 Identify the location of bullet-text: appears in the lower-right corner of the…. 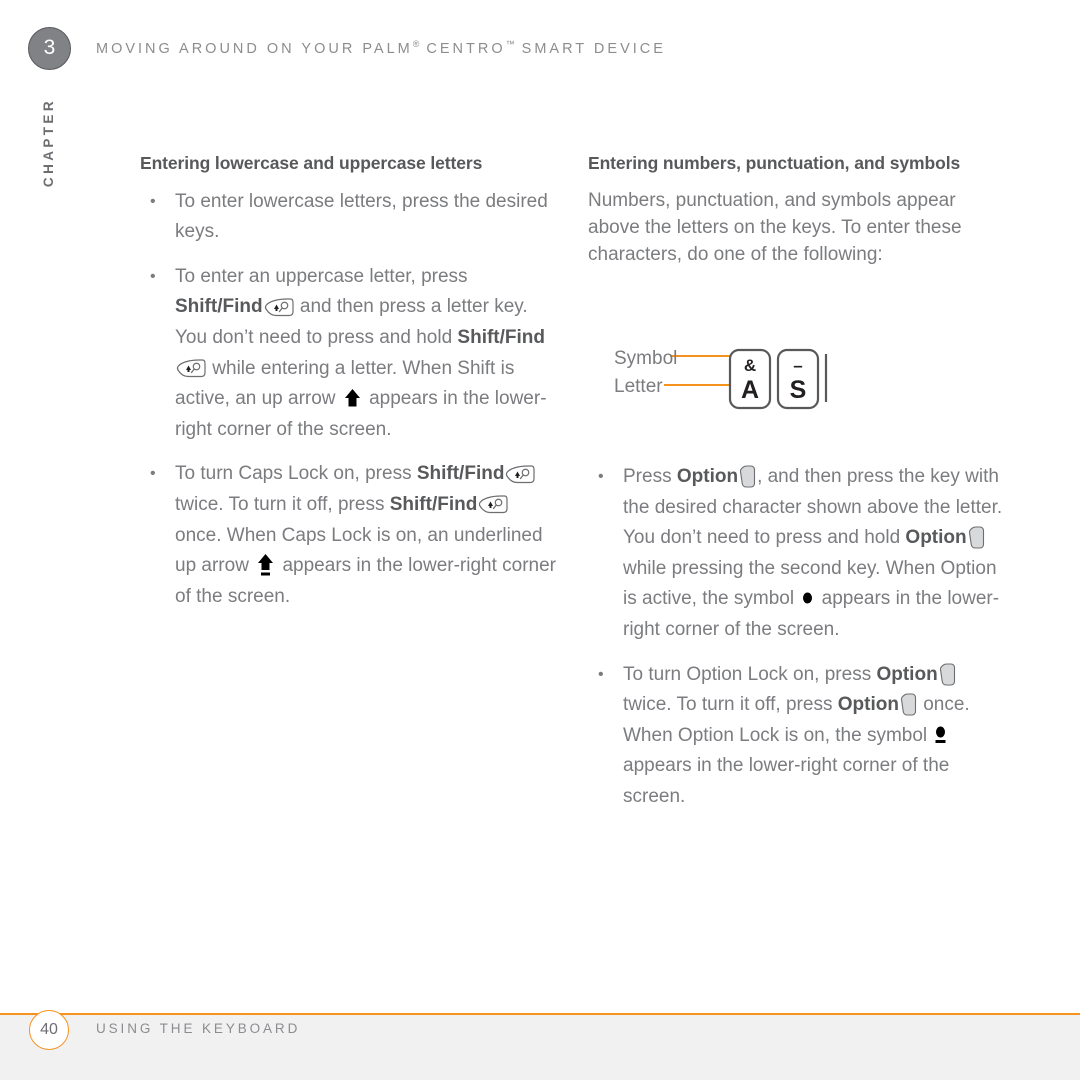
(786, 781).